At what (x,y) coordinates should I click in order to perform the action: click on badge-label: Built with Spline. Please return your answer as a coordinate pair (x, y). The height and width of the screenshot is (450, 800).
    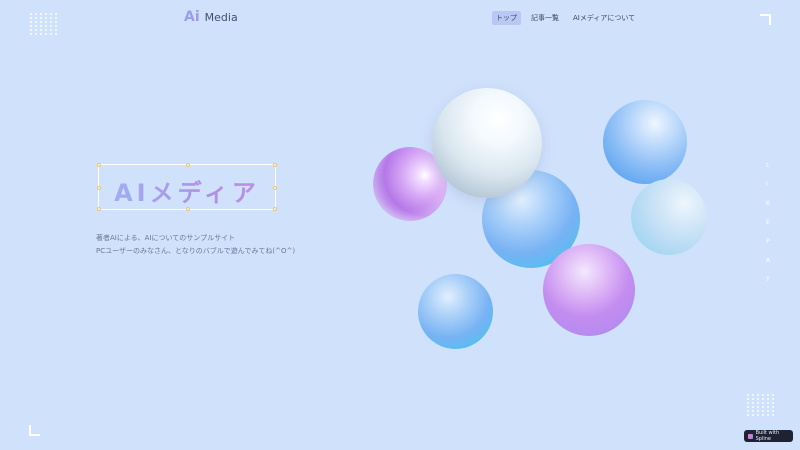
    Looking at the image, I should click on (767, 436).